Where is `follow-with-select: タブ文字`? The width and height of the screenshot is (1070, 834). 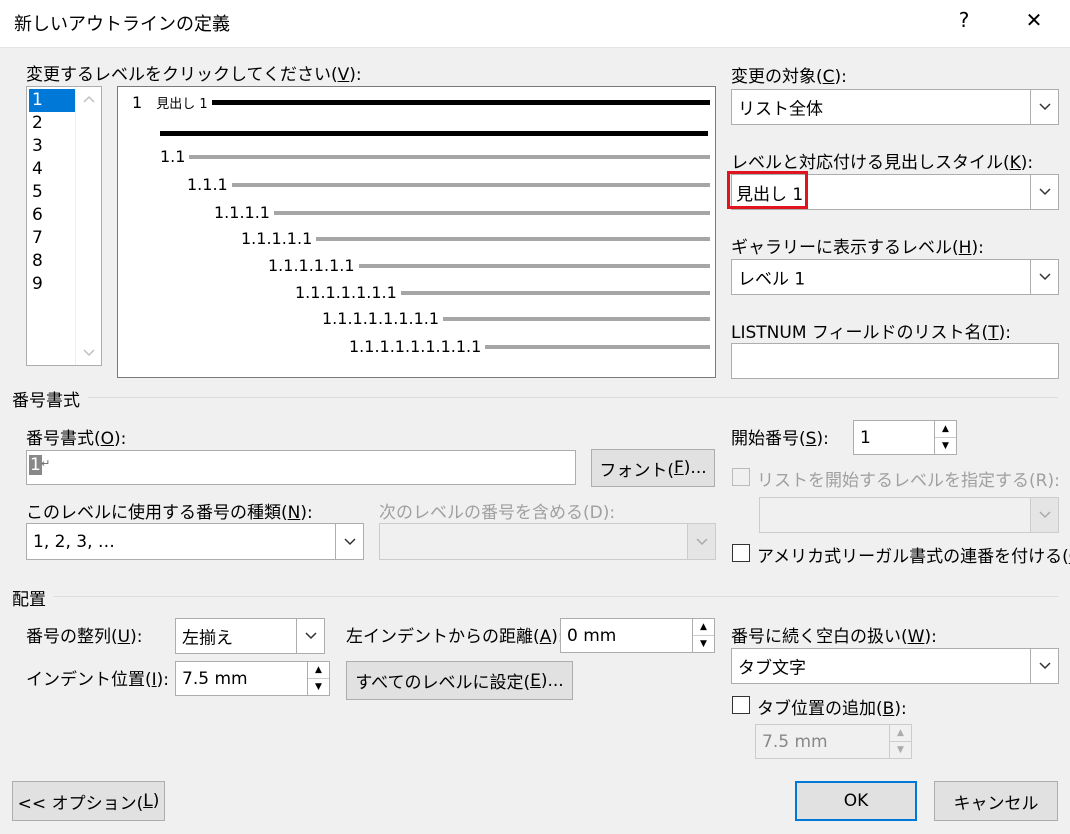 follow-with-select: タブ文字 is located at coordinates (895, 666).